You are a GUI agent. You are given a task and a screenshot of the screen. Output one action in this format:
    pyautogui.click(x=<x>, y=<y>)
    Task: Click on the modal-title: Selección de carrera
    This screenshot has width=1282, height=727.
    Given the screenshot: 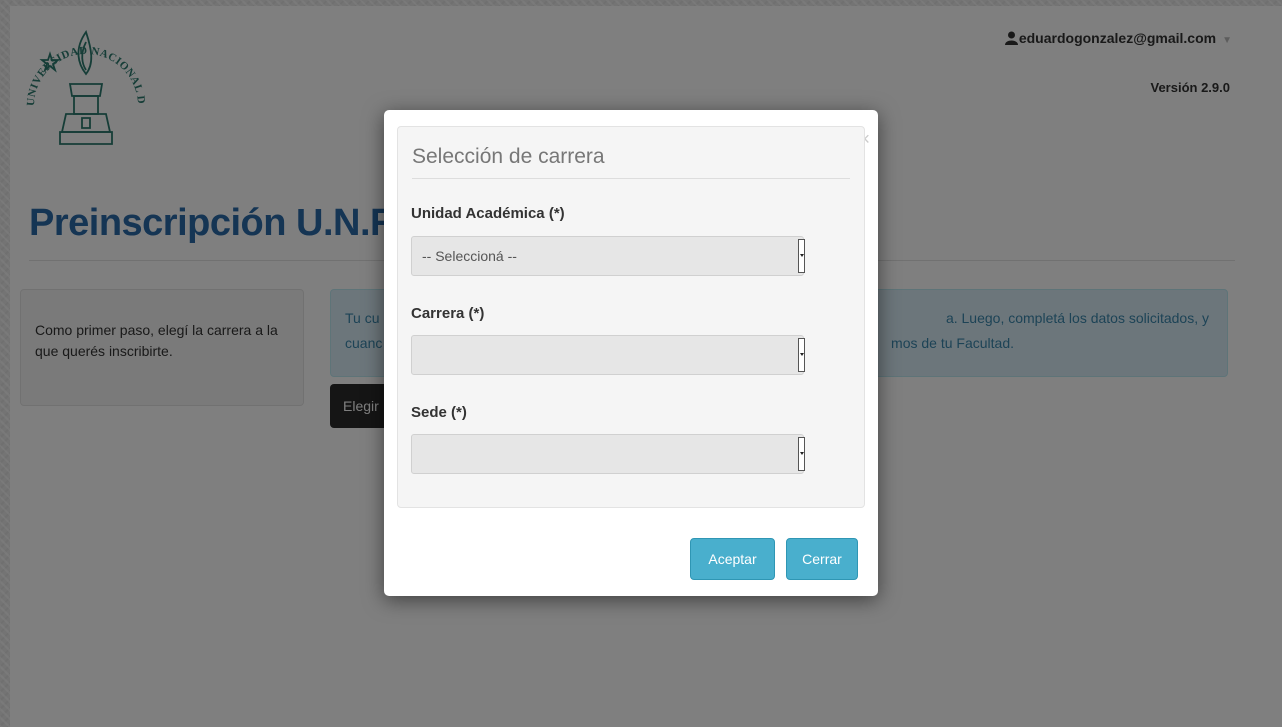 What is the action you would take?
    pyautogui.click(x=631, y=162)
    